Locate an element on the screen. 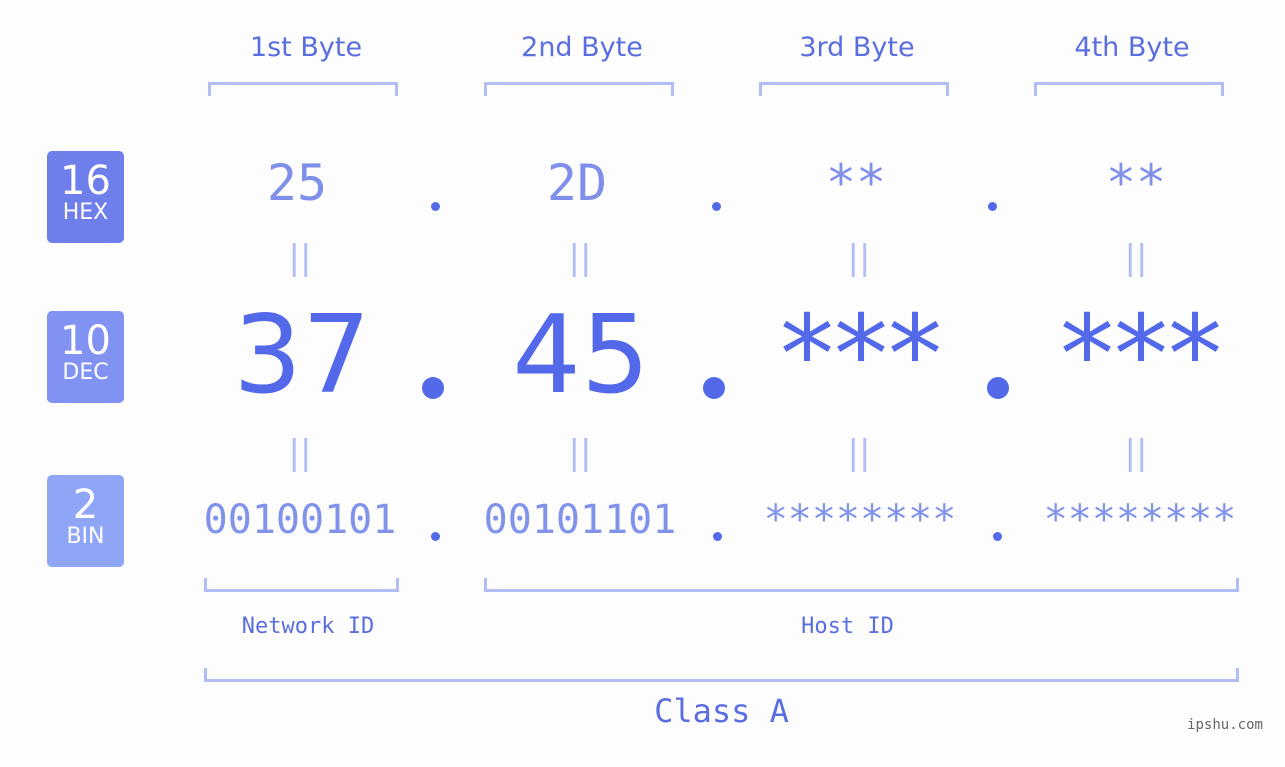 The height and width of the screenshot is (767, 1285). class-label: Class A is located at coordinates (721, 711).